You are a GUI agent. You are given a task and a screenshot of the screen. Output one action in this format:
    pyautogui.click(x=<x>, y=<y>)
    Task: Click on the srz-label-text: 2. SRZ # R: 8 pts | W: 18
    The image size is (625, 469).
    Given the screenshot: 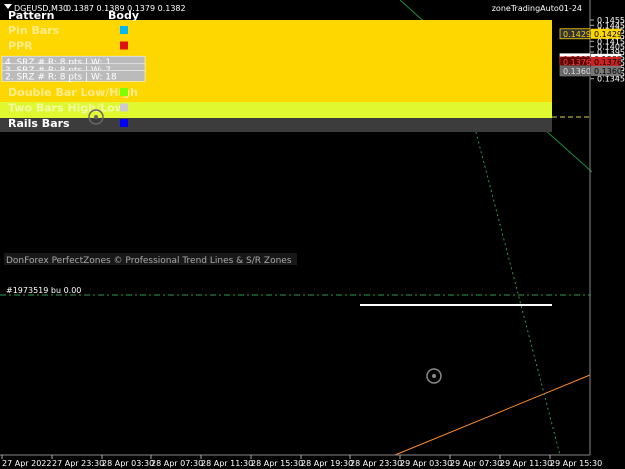 What is the action you would take?
    pyautogui.click(x=61, y=77)
    